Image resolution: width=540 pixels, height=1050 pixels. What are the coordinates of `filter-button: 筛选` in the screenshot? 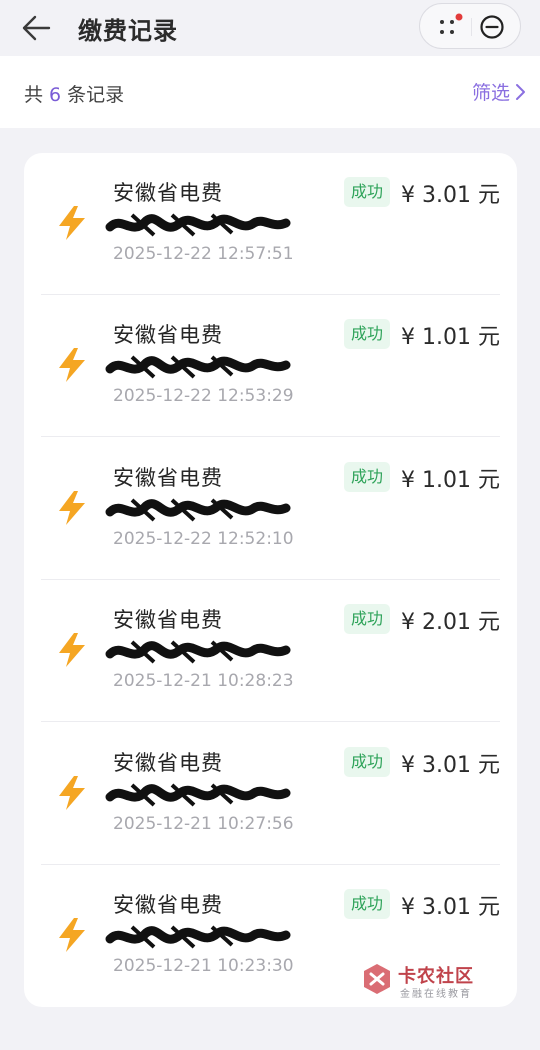 It's located at (499, 91).